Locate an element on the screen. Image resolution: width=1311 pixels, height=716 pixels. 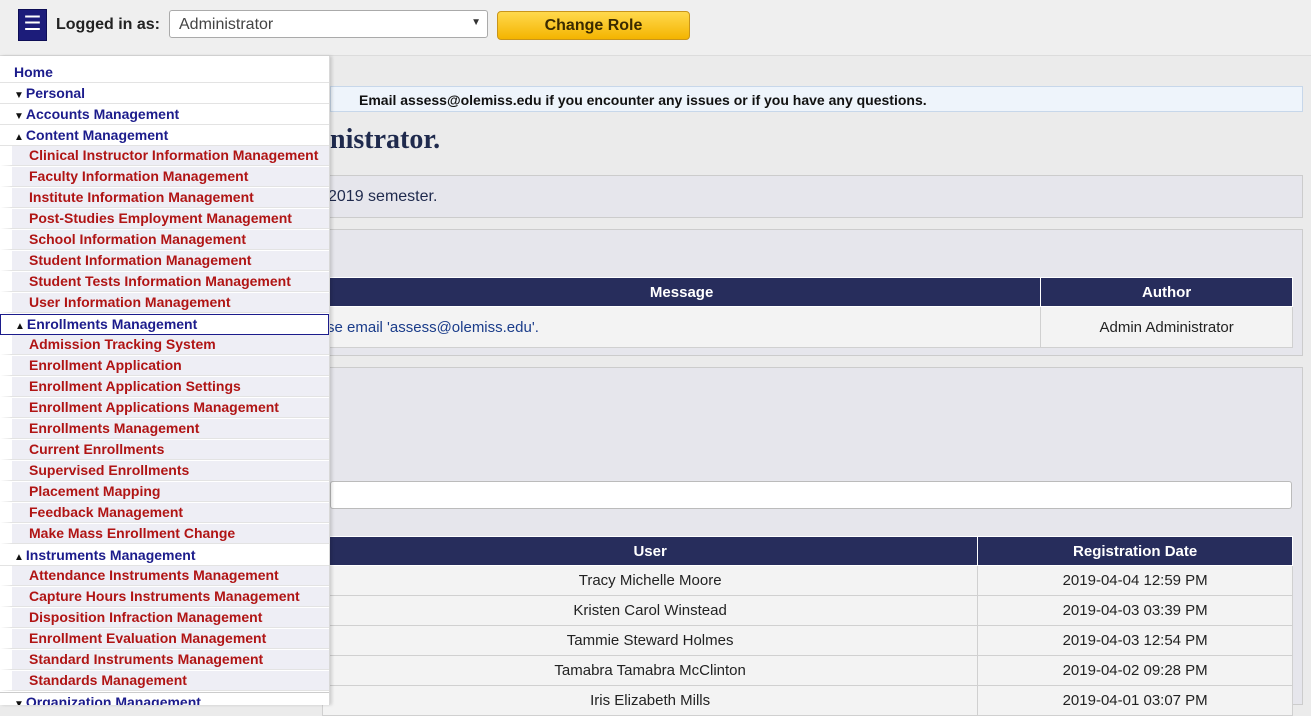
sidebar-item-label: Content Management is located at coordinates (97, 135).